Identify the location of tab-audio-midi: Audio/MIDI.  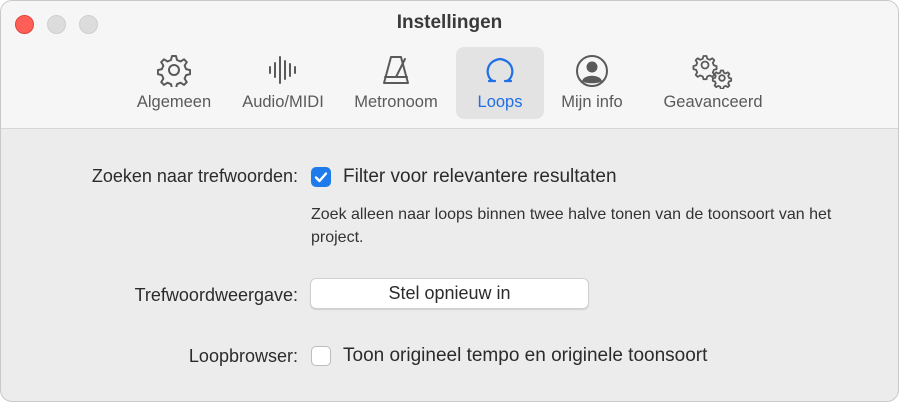
(283, 83).